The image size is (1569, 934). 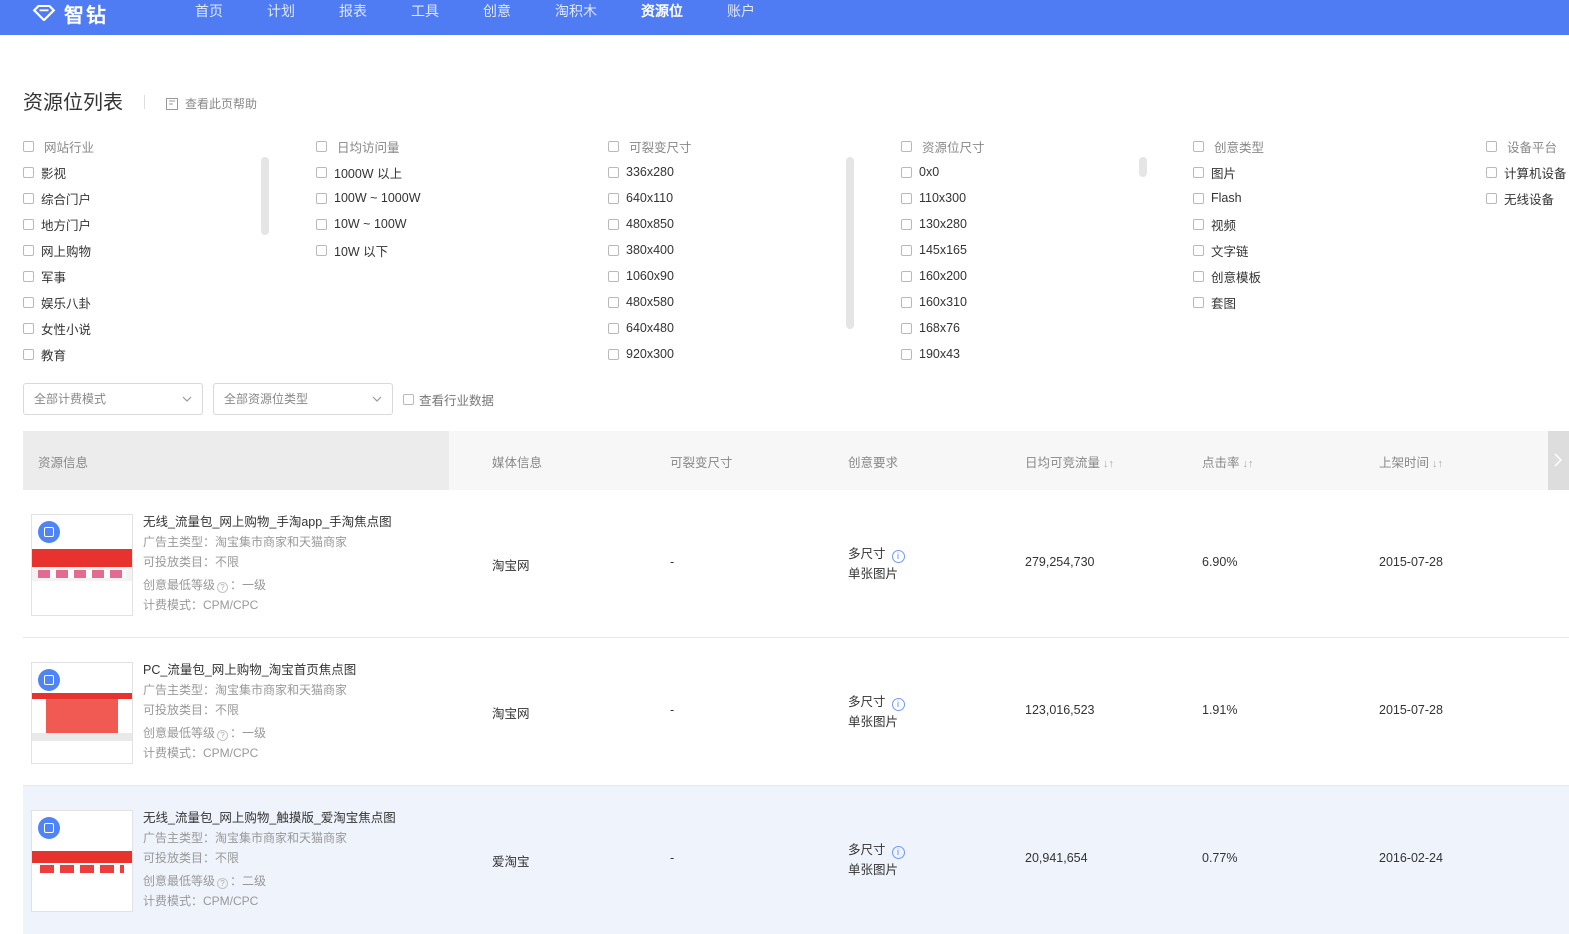 I want to click on nav-account: 账户, so click(x=741, y=12).